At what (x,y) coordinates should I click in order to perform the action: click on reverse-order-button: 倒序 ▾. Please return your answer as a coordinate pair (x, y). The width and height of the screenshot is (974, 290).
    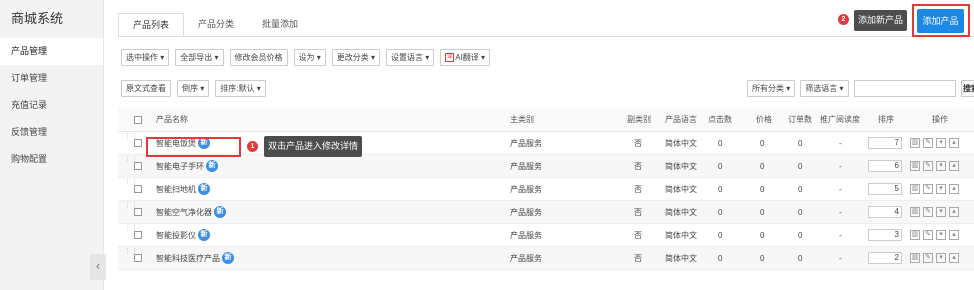
    Looking at the image, I should click on (193, 88).